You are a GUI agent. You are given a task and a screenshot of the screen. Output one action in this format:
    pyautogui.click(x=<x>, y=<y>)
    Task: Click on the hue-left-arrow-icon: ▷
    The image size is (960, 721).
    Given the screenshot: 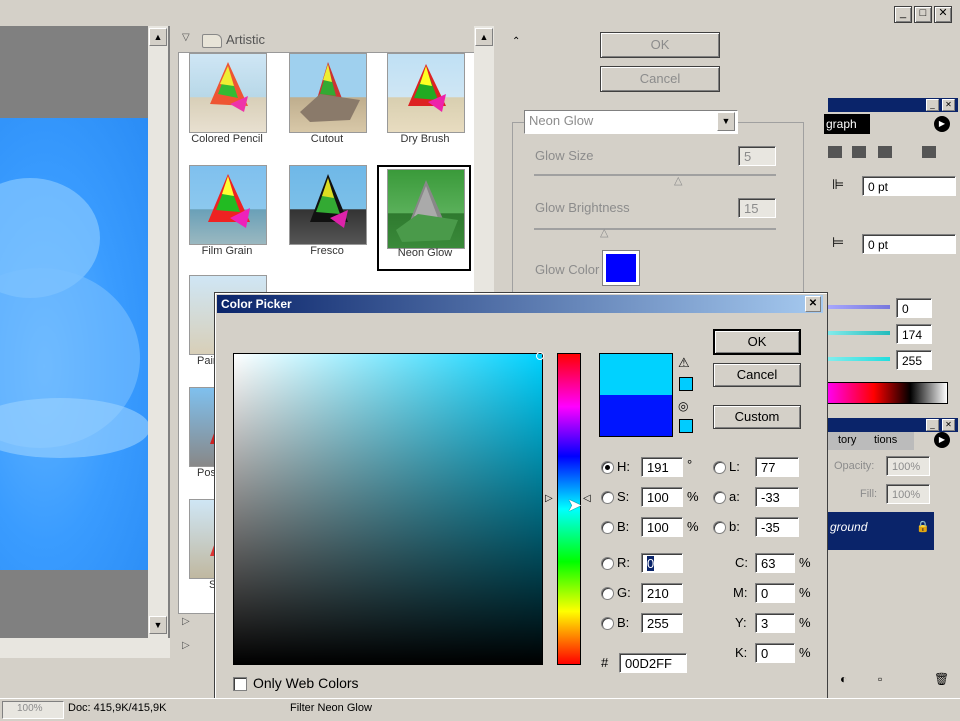 What is the action you would take?
    pyautogui.click(x=549, y=498)
    